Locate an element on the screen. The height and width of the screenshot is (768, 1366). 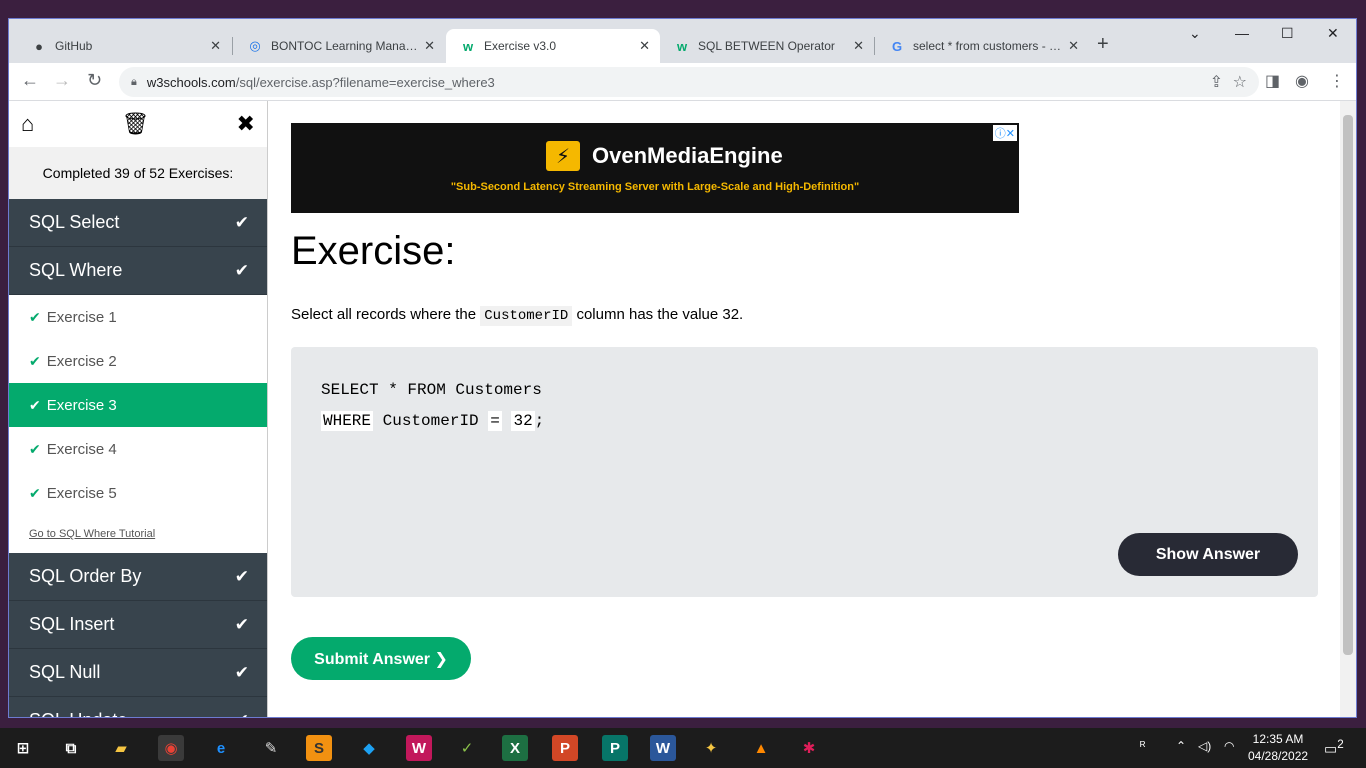
tab-google-search: G select * from customers - Go ✕ is located at coordinates (982, 46).